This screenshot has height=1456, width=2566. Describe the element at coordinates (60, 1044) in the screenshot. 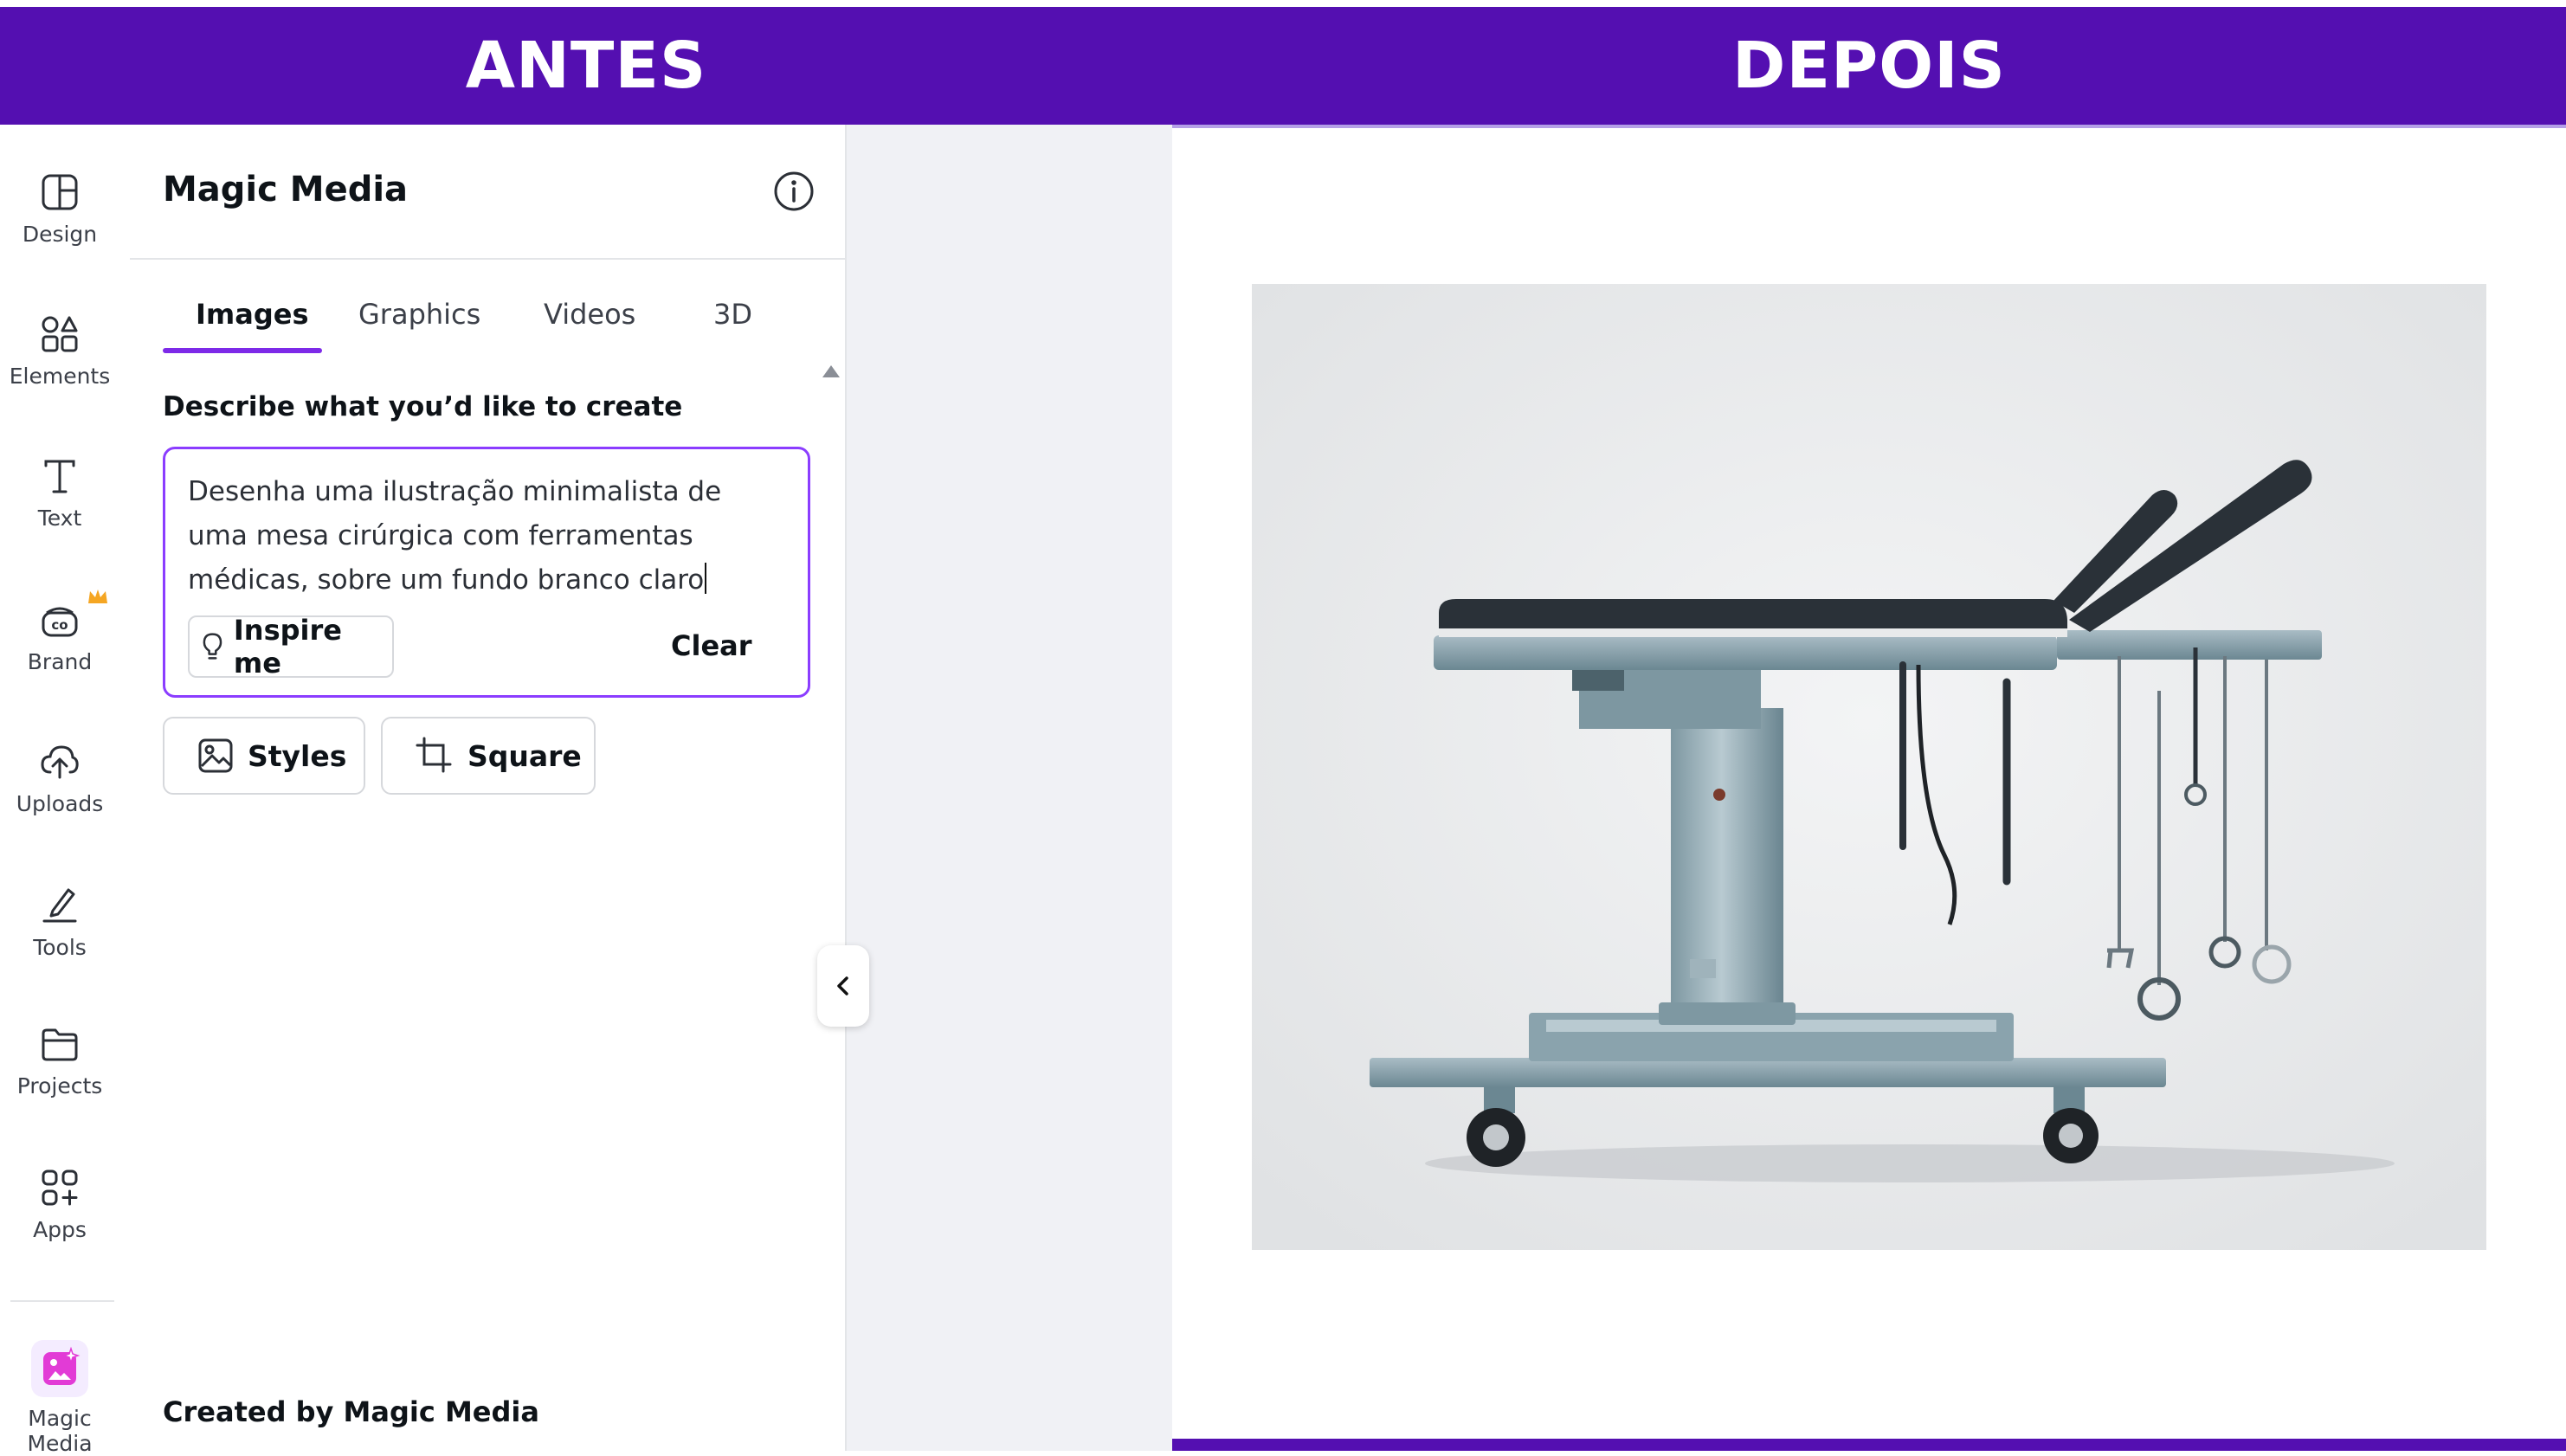

I see `projects-icon` at that location.